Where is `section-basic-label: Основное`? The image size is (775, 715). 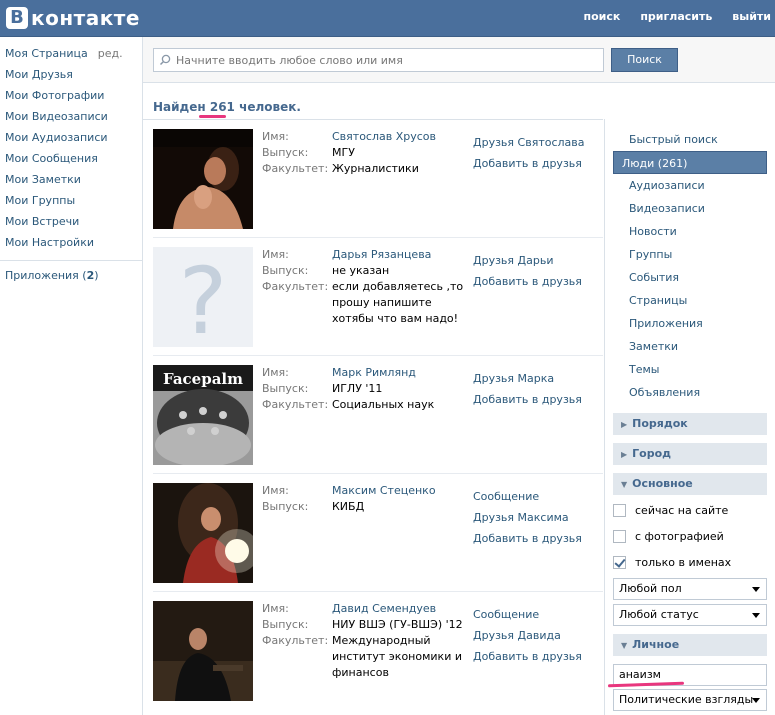
section-basic-label: Основное is located at coordinates (662, 483).